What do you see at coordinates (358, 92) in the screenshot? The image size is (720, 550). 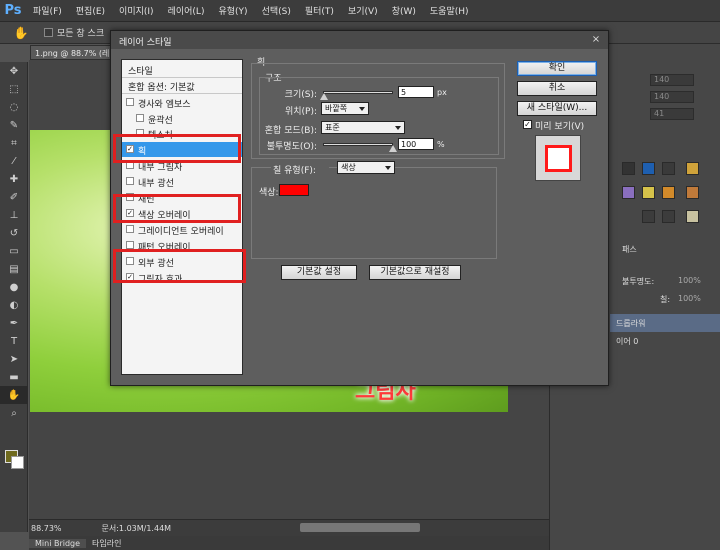 I see `size-slider-track` at bounding box center [358, 92].